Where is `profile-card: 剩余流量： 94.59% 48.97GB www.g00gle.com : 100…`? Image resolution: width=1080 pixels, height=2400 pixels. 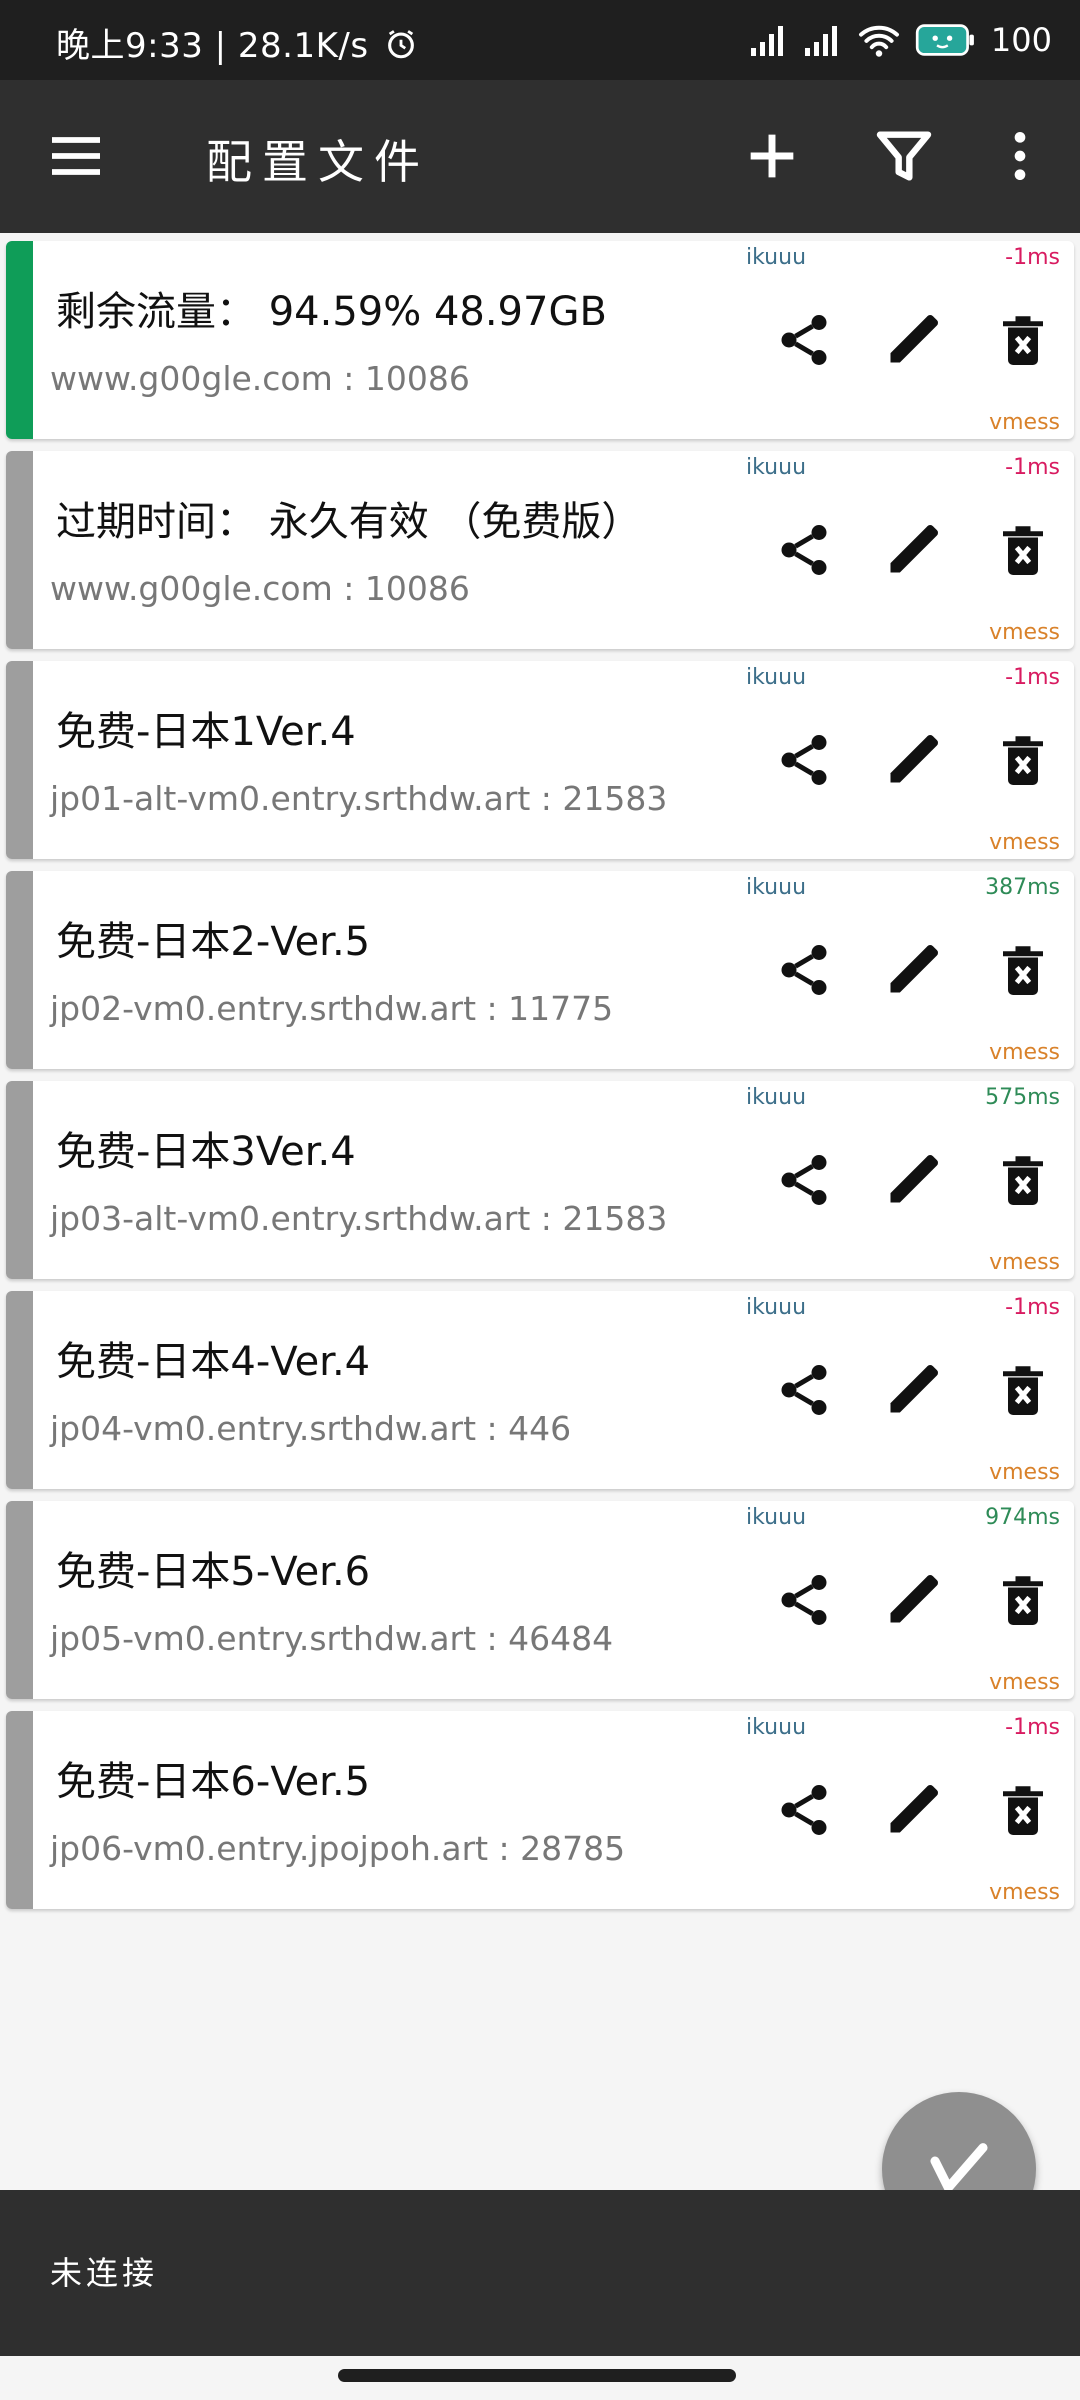
profile-card: 剩余流量： 94.59% 48.97GB www.g00gle.com : 100… is located at coordinates (540, 340).